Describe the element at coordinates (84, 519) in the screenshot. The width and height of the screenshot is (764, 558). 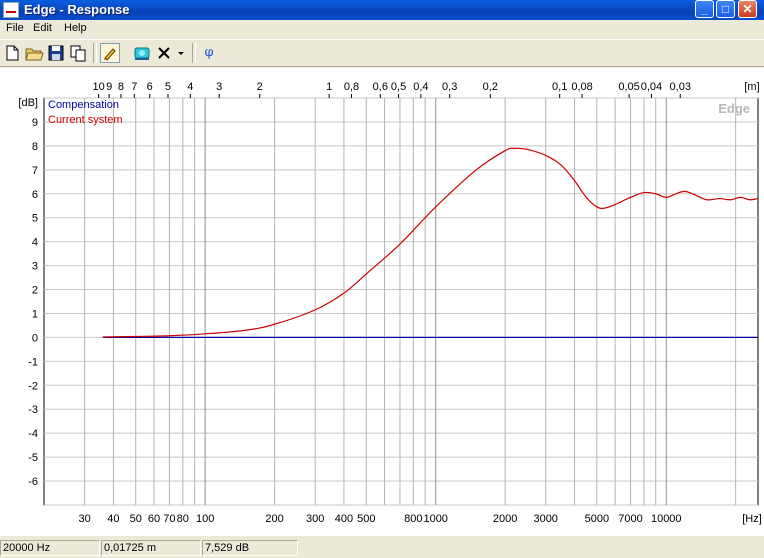
I see `x-tick-label: 30` at that location.